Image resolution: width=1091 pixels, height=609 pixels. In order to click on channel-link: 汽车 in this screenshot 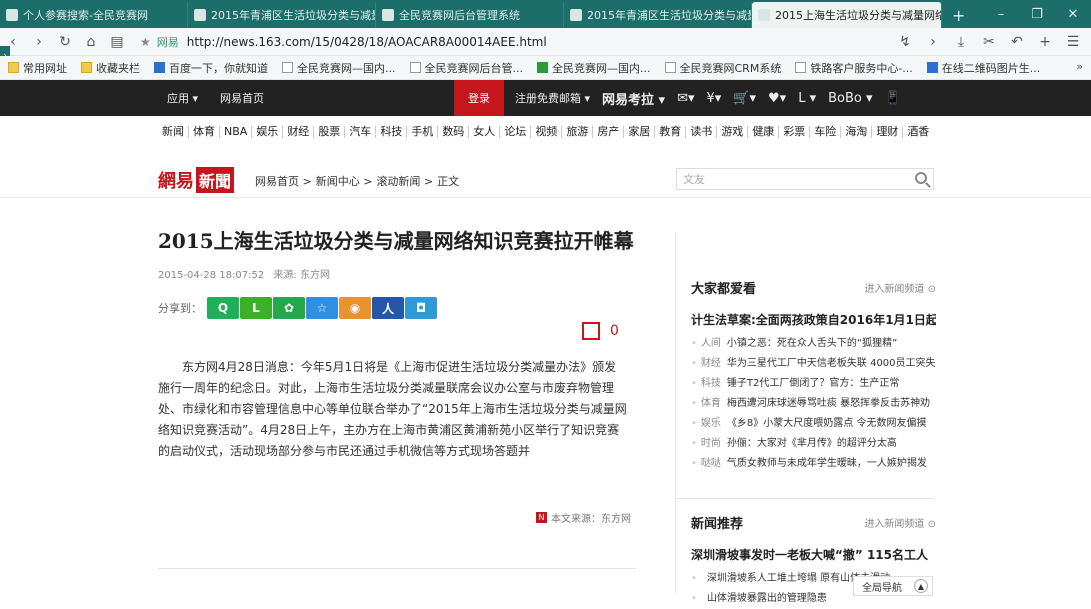, I will do `click(361, 132)`.